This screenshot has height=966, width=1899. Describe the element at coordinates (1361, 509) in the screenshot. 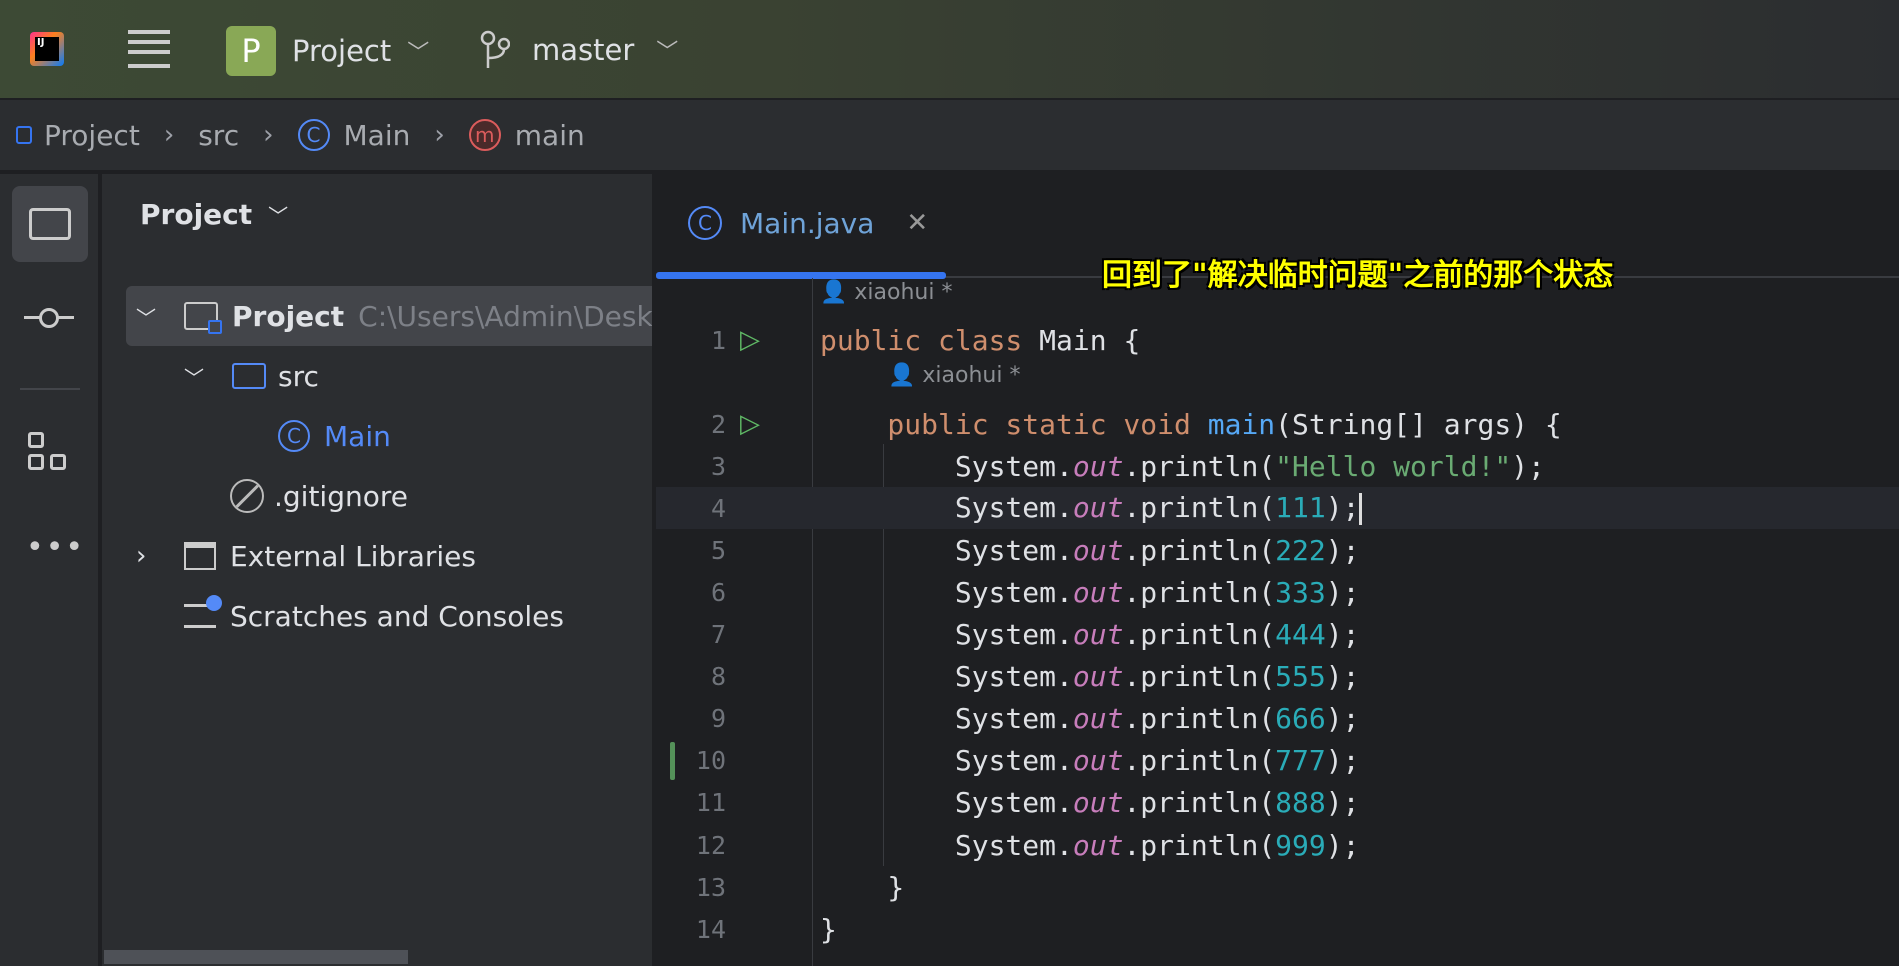

I see `text-cursor` at that location.